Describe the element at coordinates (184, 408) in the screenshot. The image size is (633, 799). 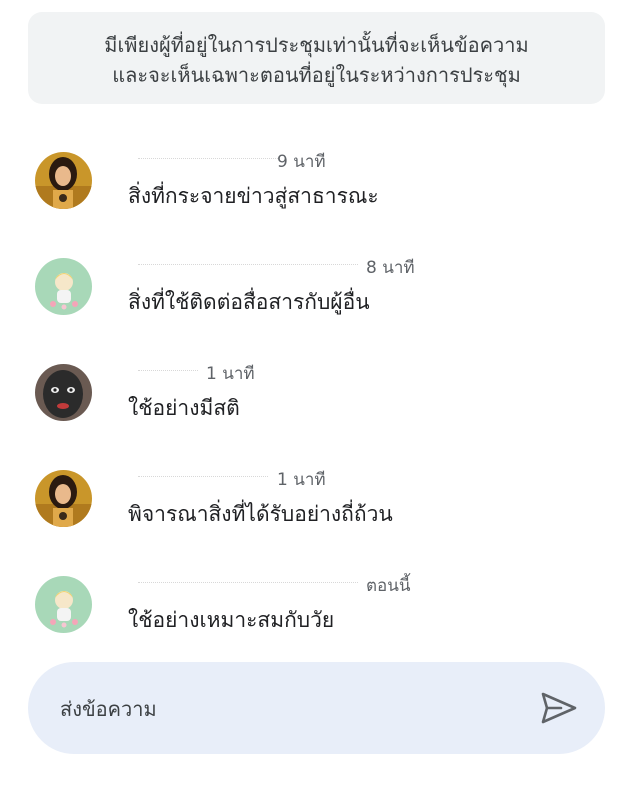
I see `message-text: ใช้อย่างมีสติ` at that location.